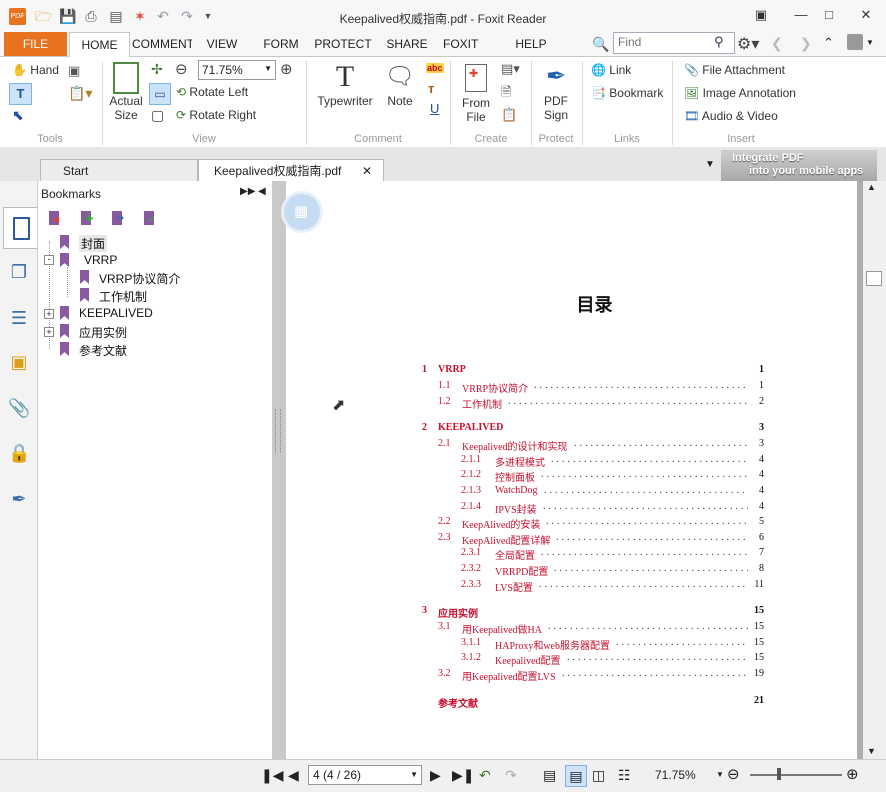 The height and width of the screenshot is (792, 886). What do you see at coordinates (49, 260) in the screenshot?
I see `collapse-toggle-icon: -` at bounding box center [49, 260].